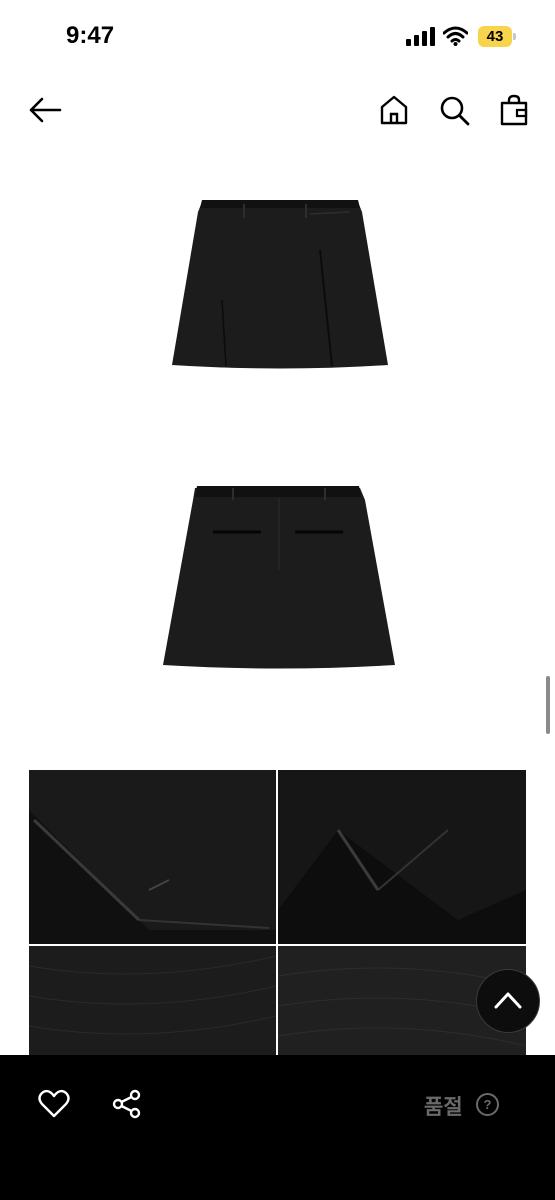  I want to click on heart-icon, so click(54, 1103).